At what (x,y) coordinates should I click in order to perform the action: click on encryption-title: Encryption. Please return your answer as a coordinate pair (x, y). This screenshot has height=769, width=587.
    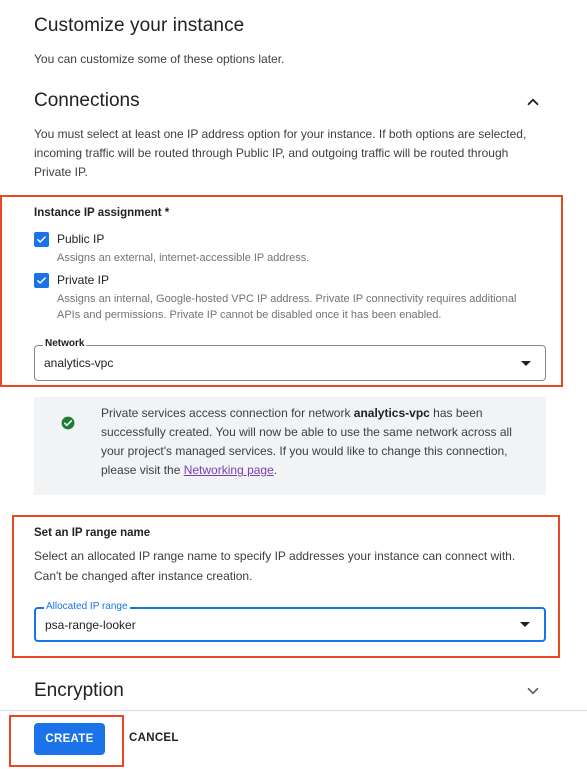
    Looking at the image, I should click on (79, 690).